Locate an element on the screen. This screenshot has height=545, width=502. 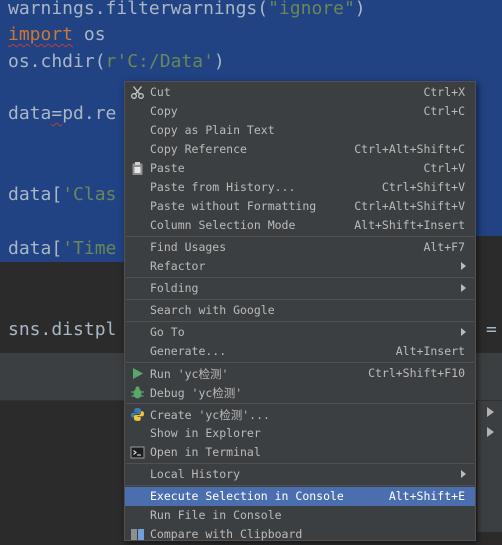
run-icon is located at coordinates (137, 373).